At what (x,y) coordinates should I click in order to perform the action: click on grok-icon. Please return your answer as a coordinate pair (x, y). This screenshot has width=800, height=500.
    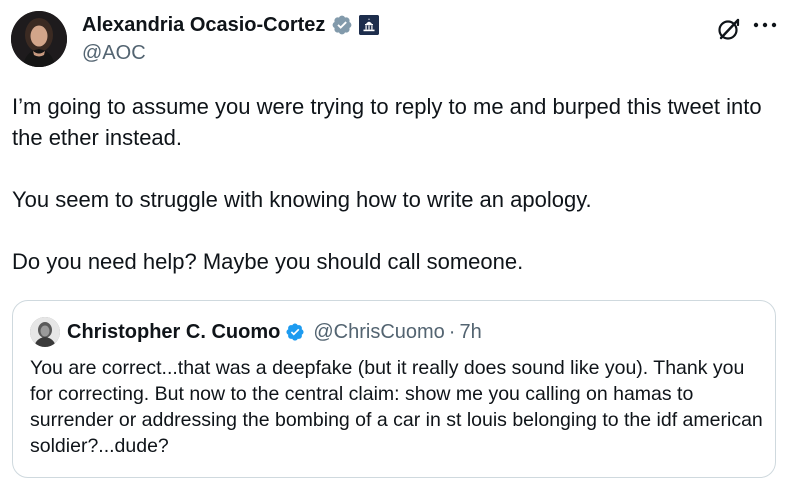
    Looking at the image, I should click on (729, 29).